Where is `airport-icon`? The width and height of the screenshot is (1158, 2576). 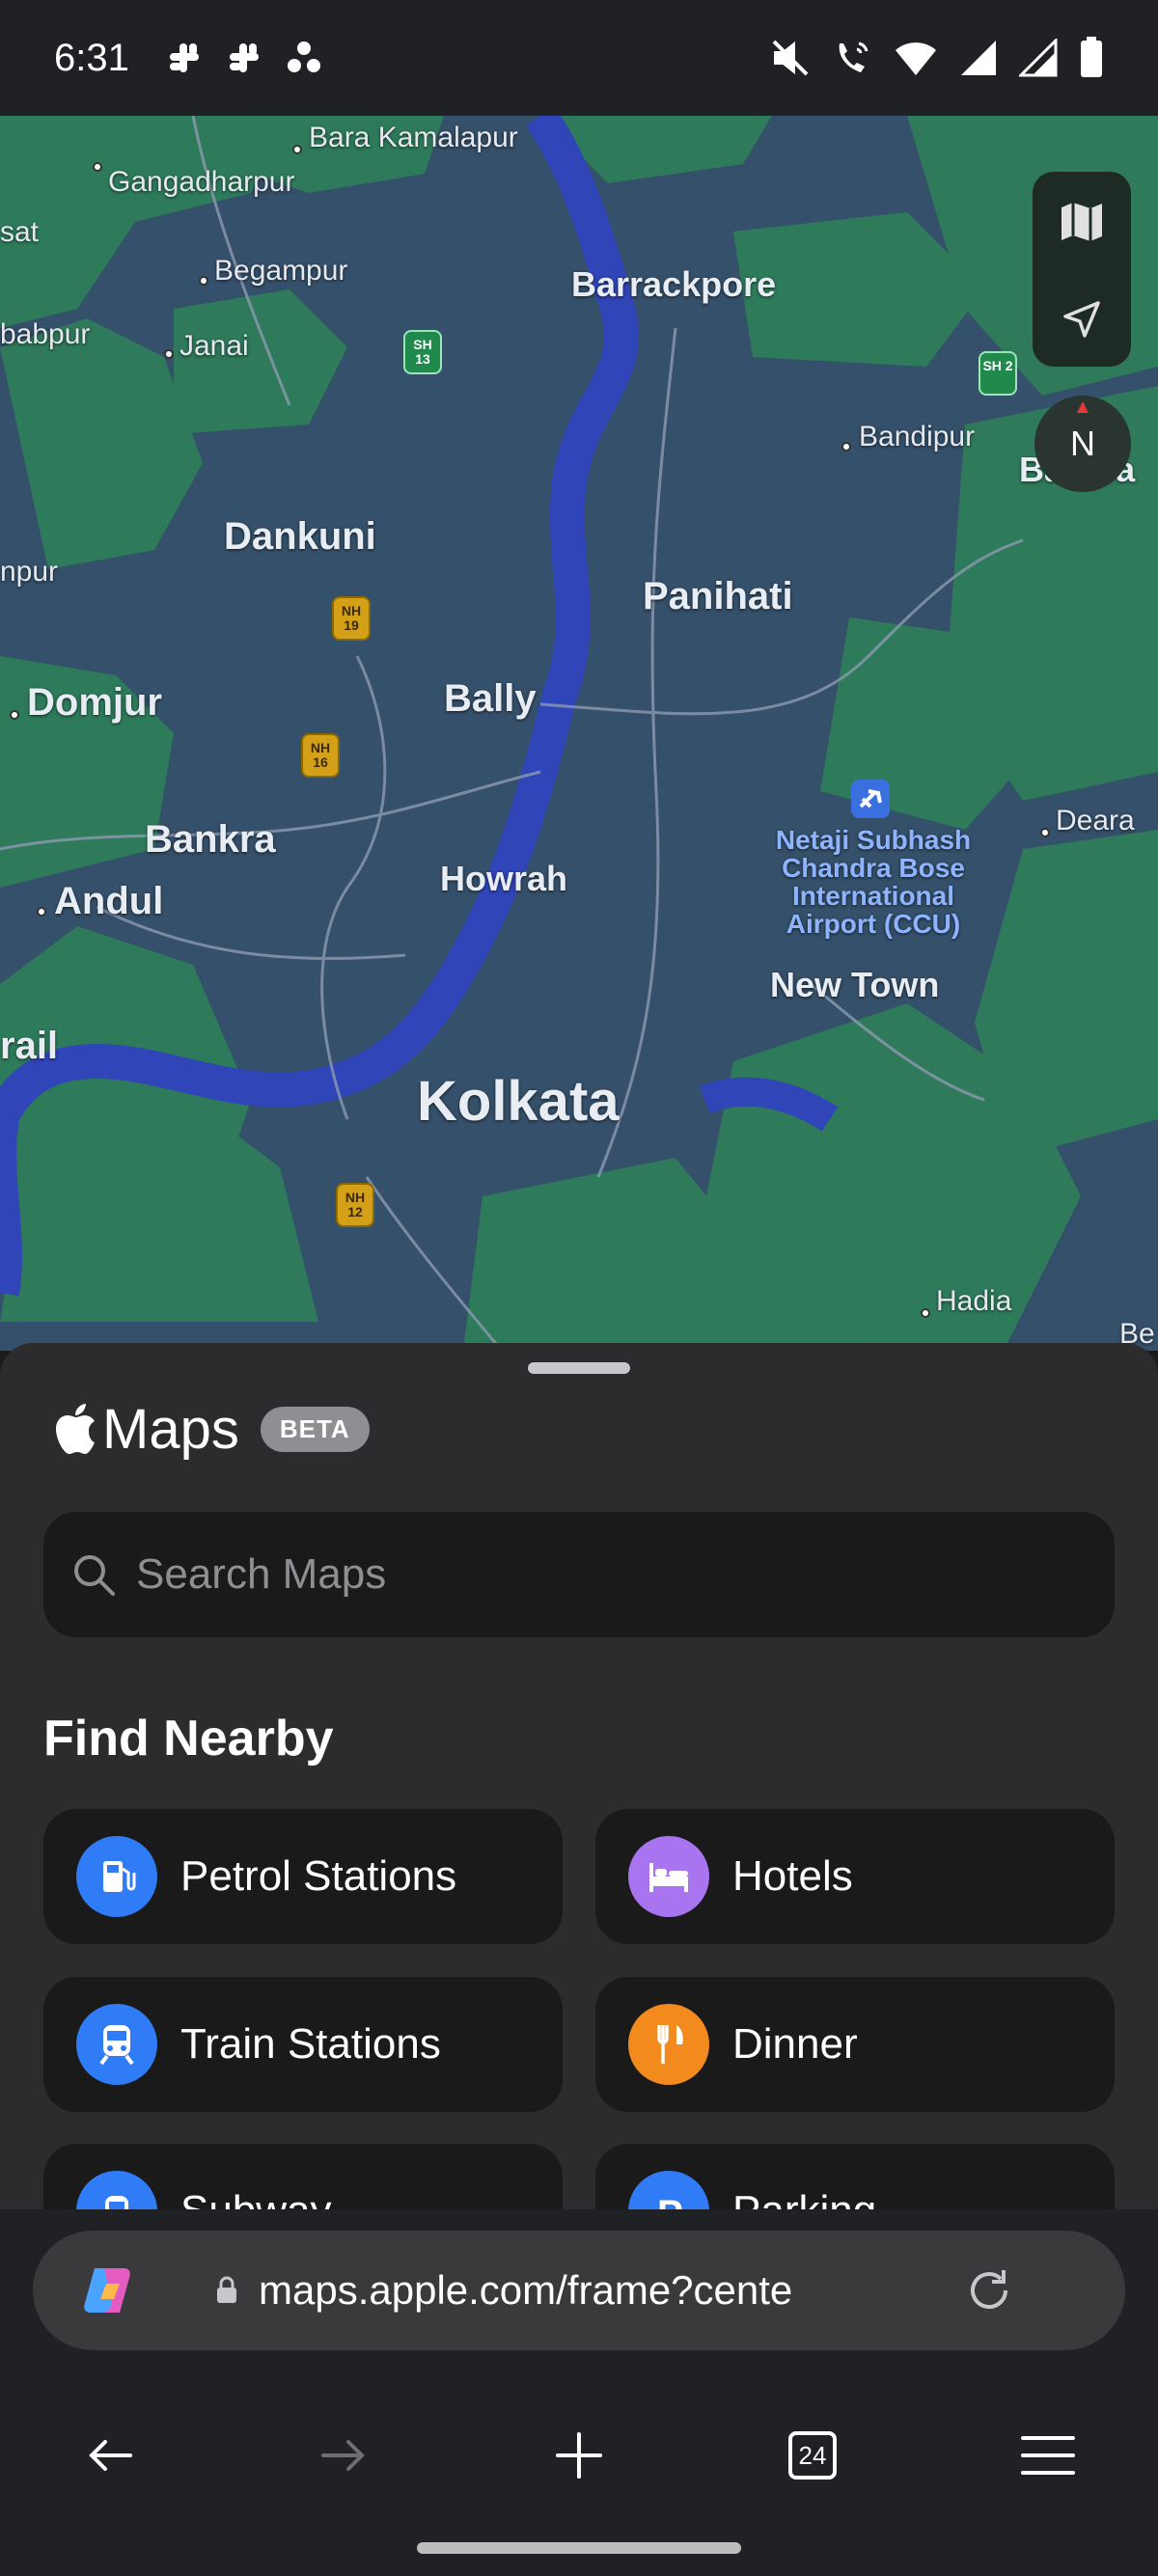 airport-icon is located at coordinates (870, 799).